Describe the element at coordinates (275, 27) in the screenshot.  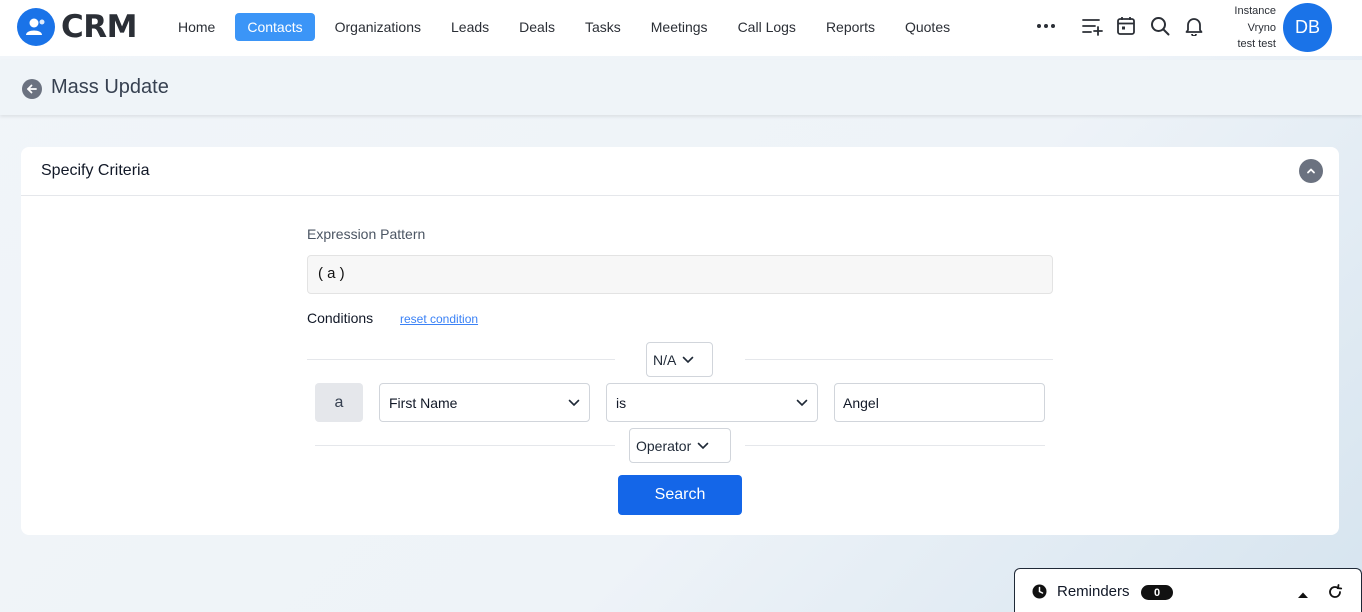
I see `nav-item-contacts: Contacts` at that location.